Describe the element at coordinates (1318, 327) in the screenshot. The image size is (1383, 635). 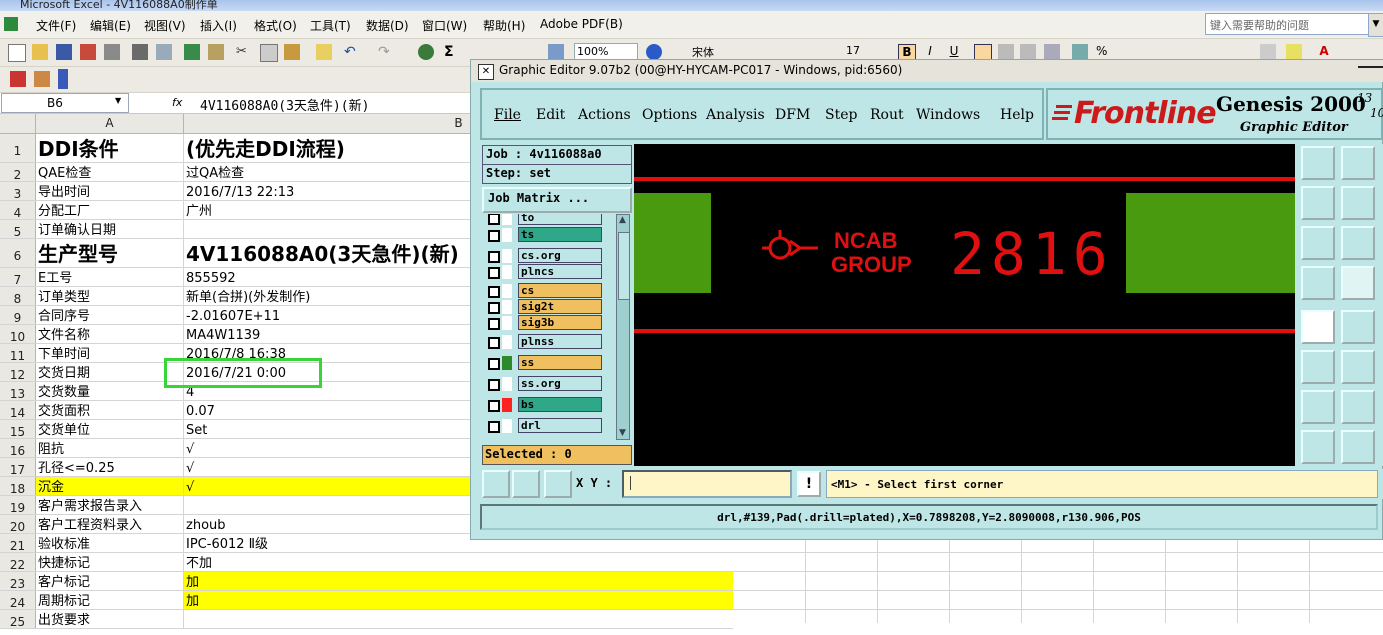
I see `select-icon` at that location.